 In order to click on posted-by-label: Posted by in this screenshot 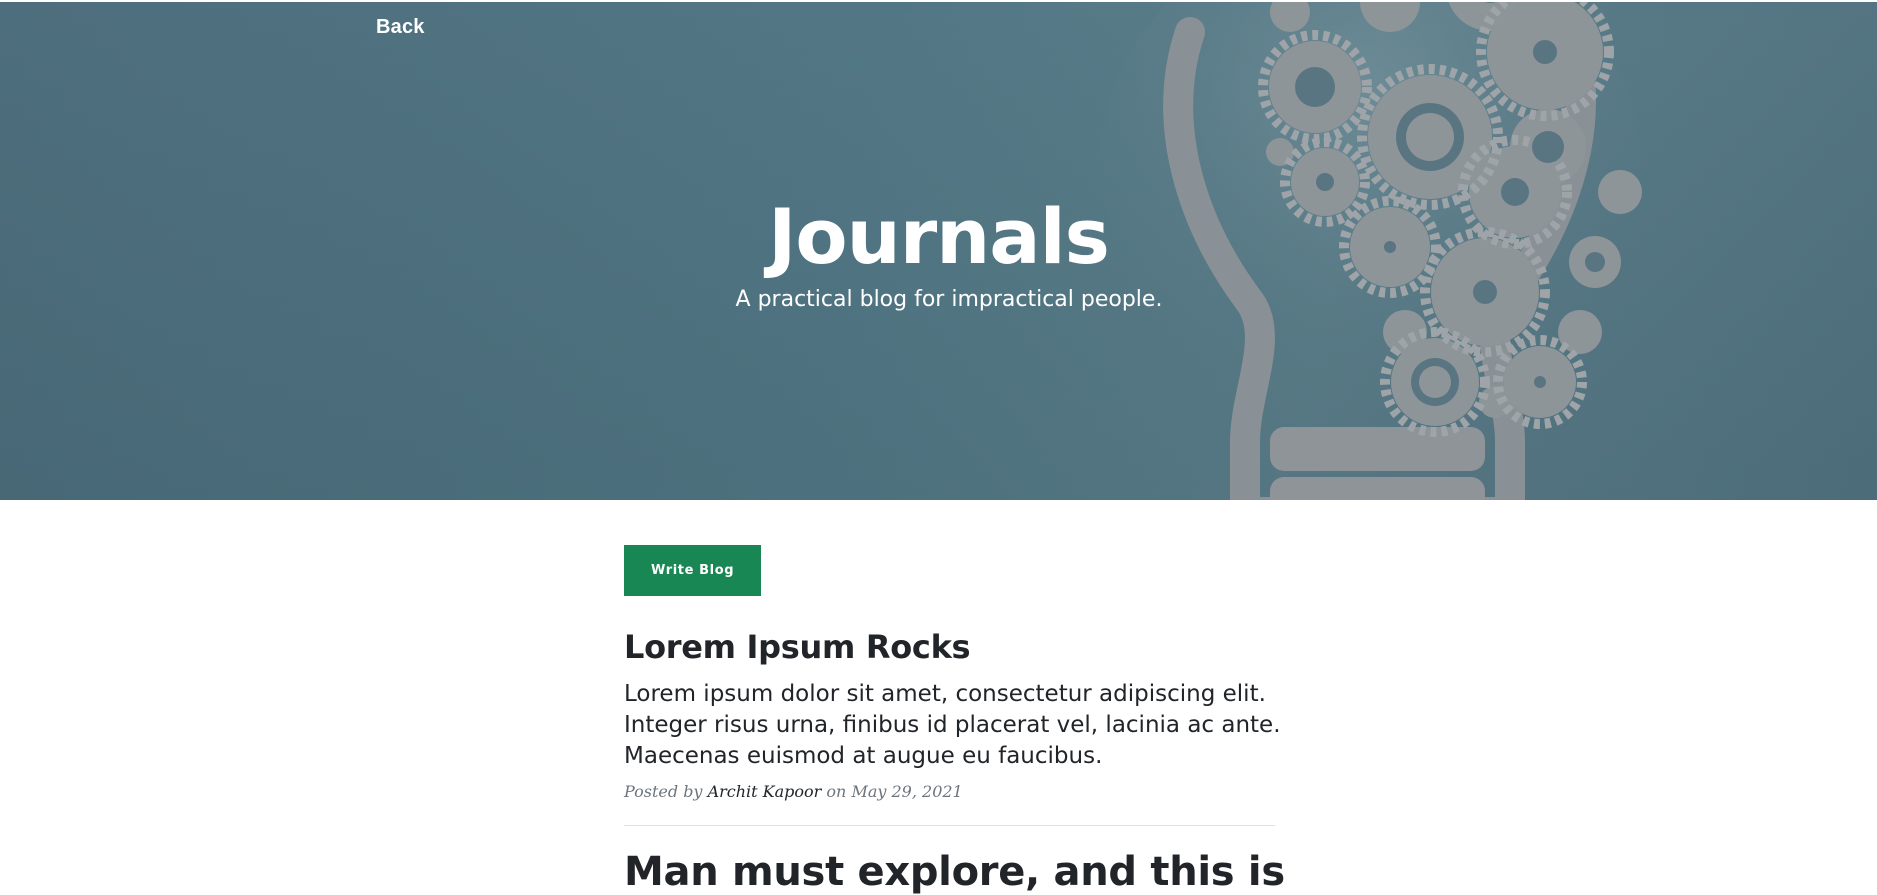, I will do `click(663, 791)`.